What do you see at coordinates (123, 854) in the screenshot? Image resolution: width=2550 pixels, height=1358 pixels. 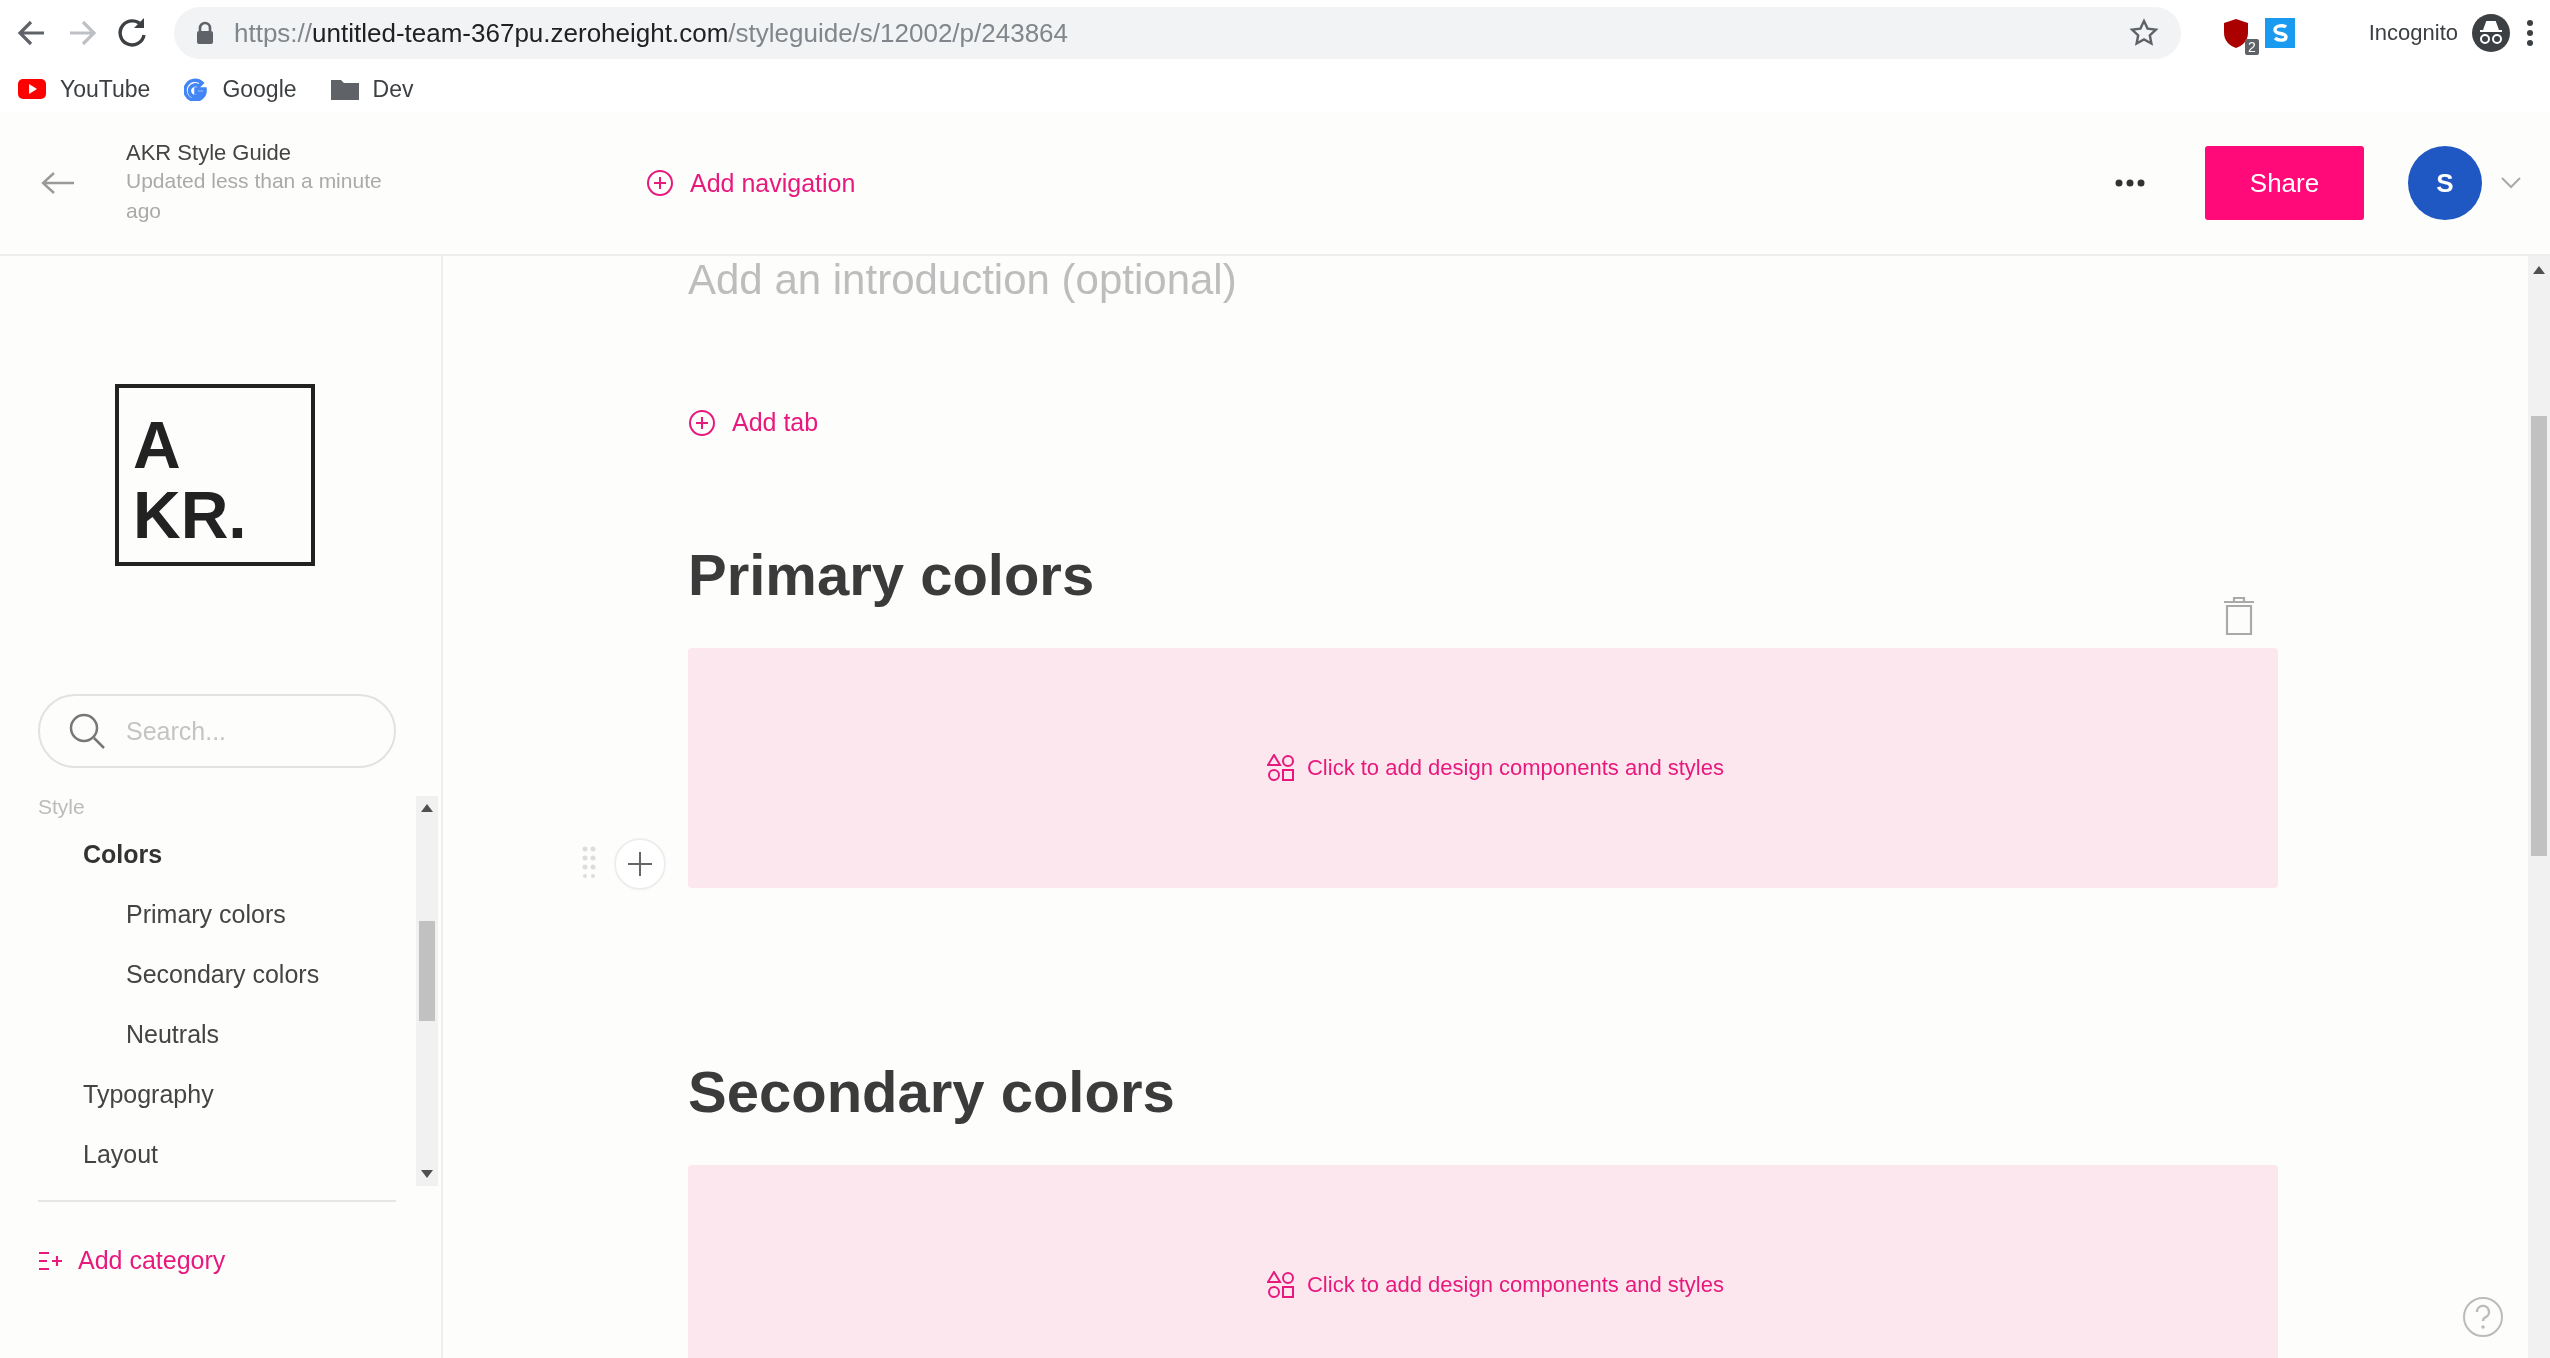 I see `nav-item: Colors` at bounding box center [123, 854].